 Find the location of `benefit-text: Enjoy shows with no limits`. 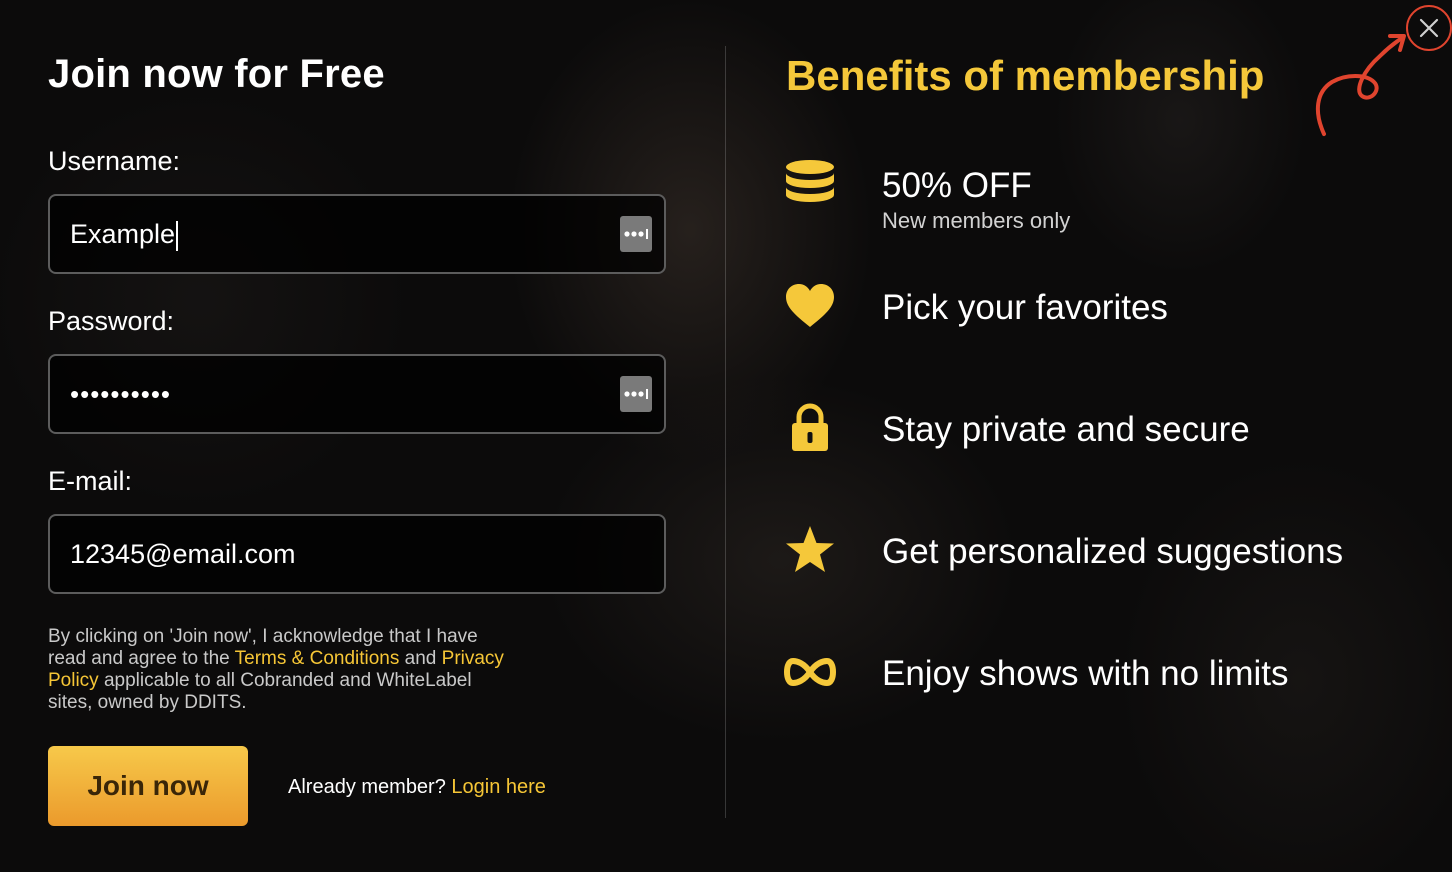

benefit-text: Enjoy shows with no limits is located at coordinates (1085, 673).